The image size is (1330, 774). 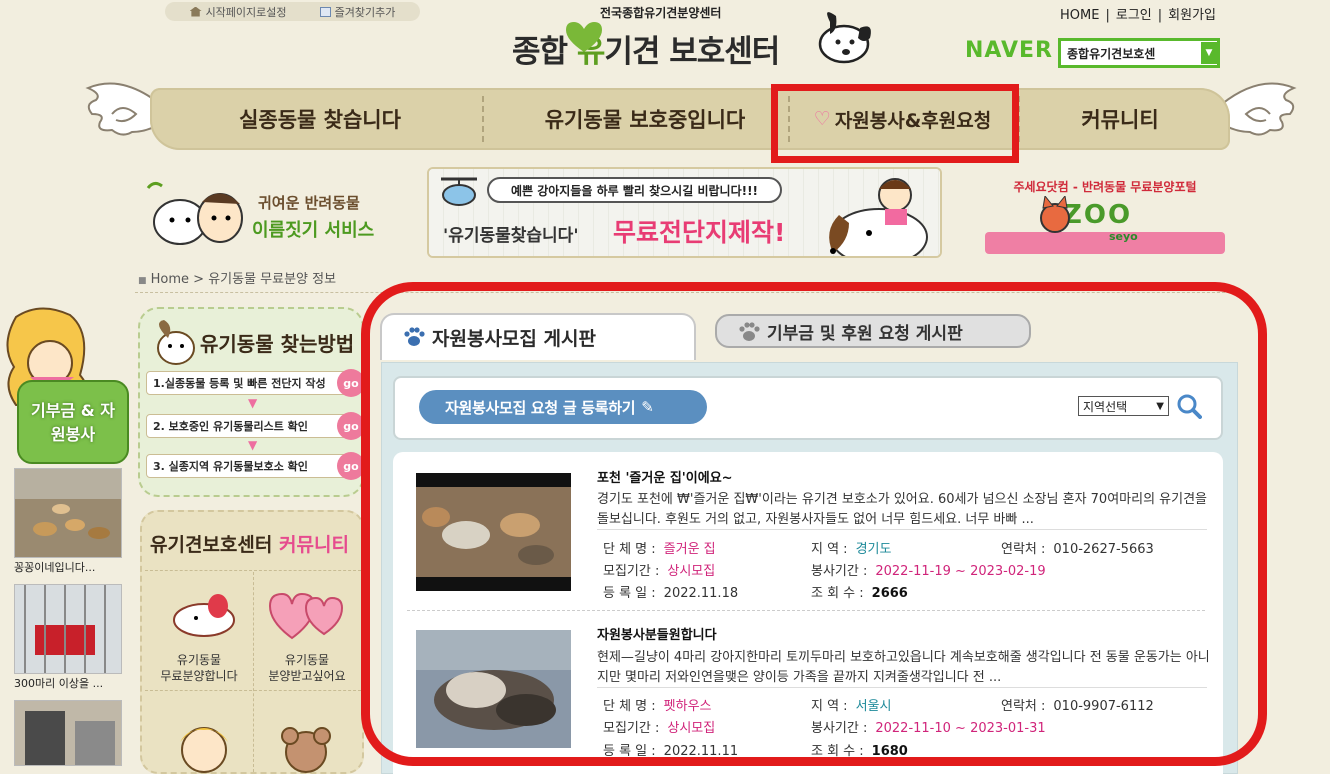 I want to click on nav-protected-animals: 유기동물 보호중입니다, so click(x=645, y=119).